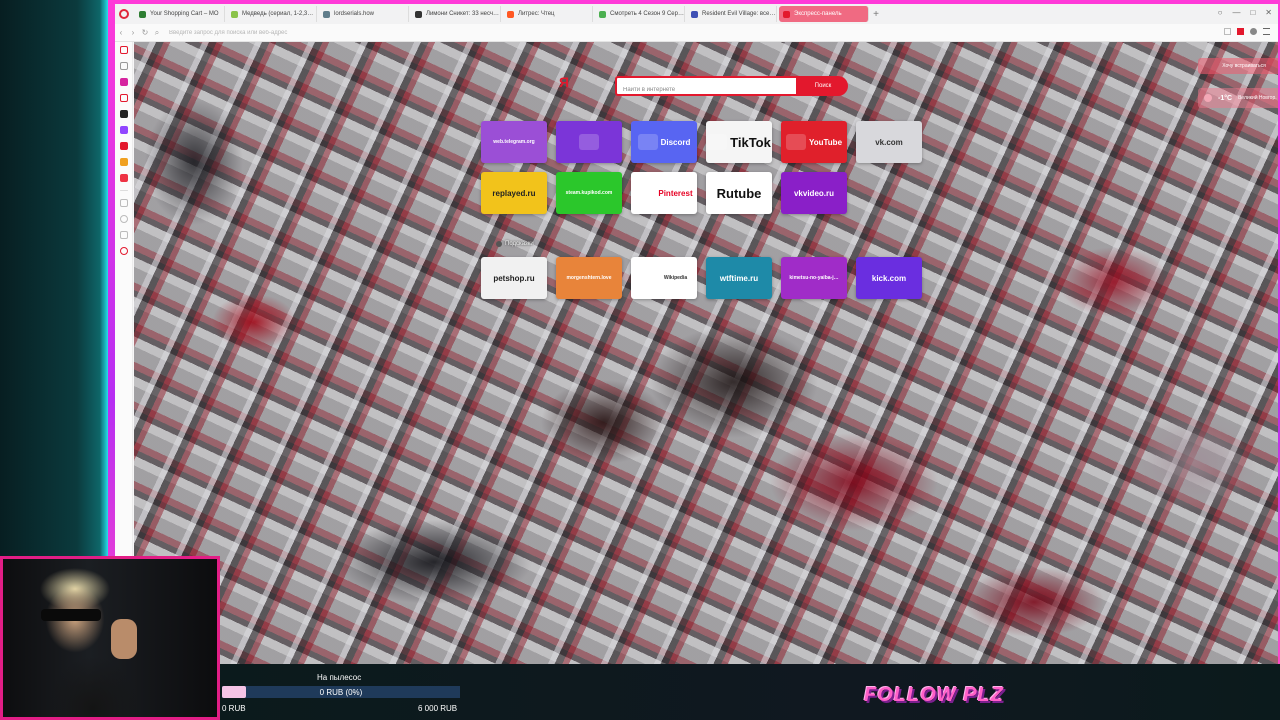  What do you see at coordinates (123, 66) in the screenshot?
I see `bag-icon` at bounding box center [123, 66].